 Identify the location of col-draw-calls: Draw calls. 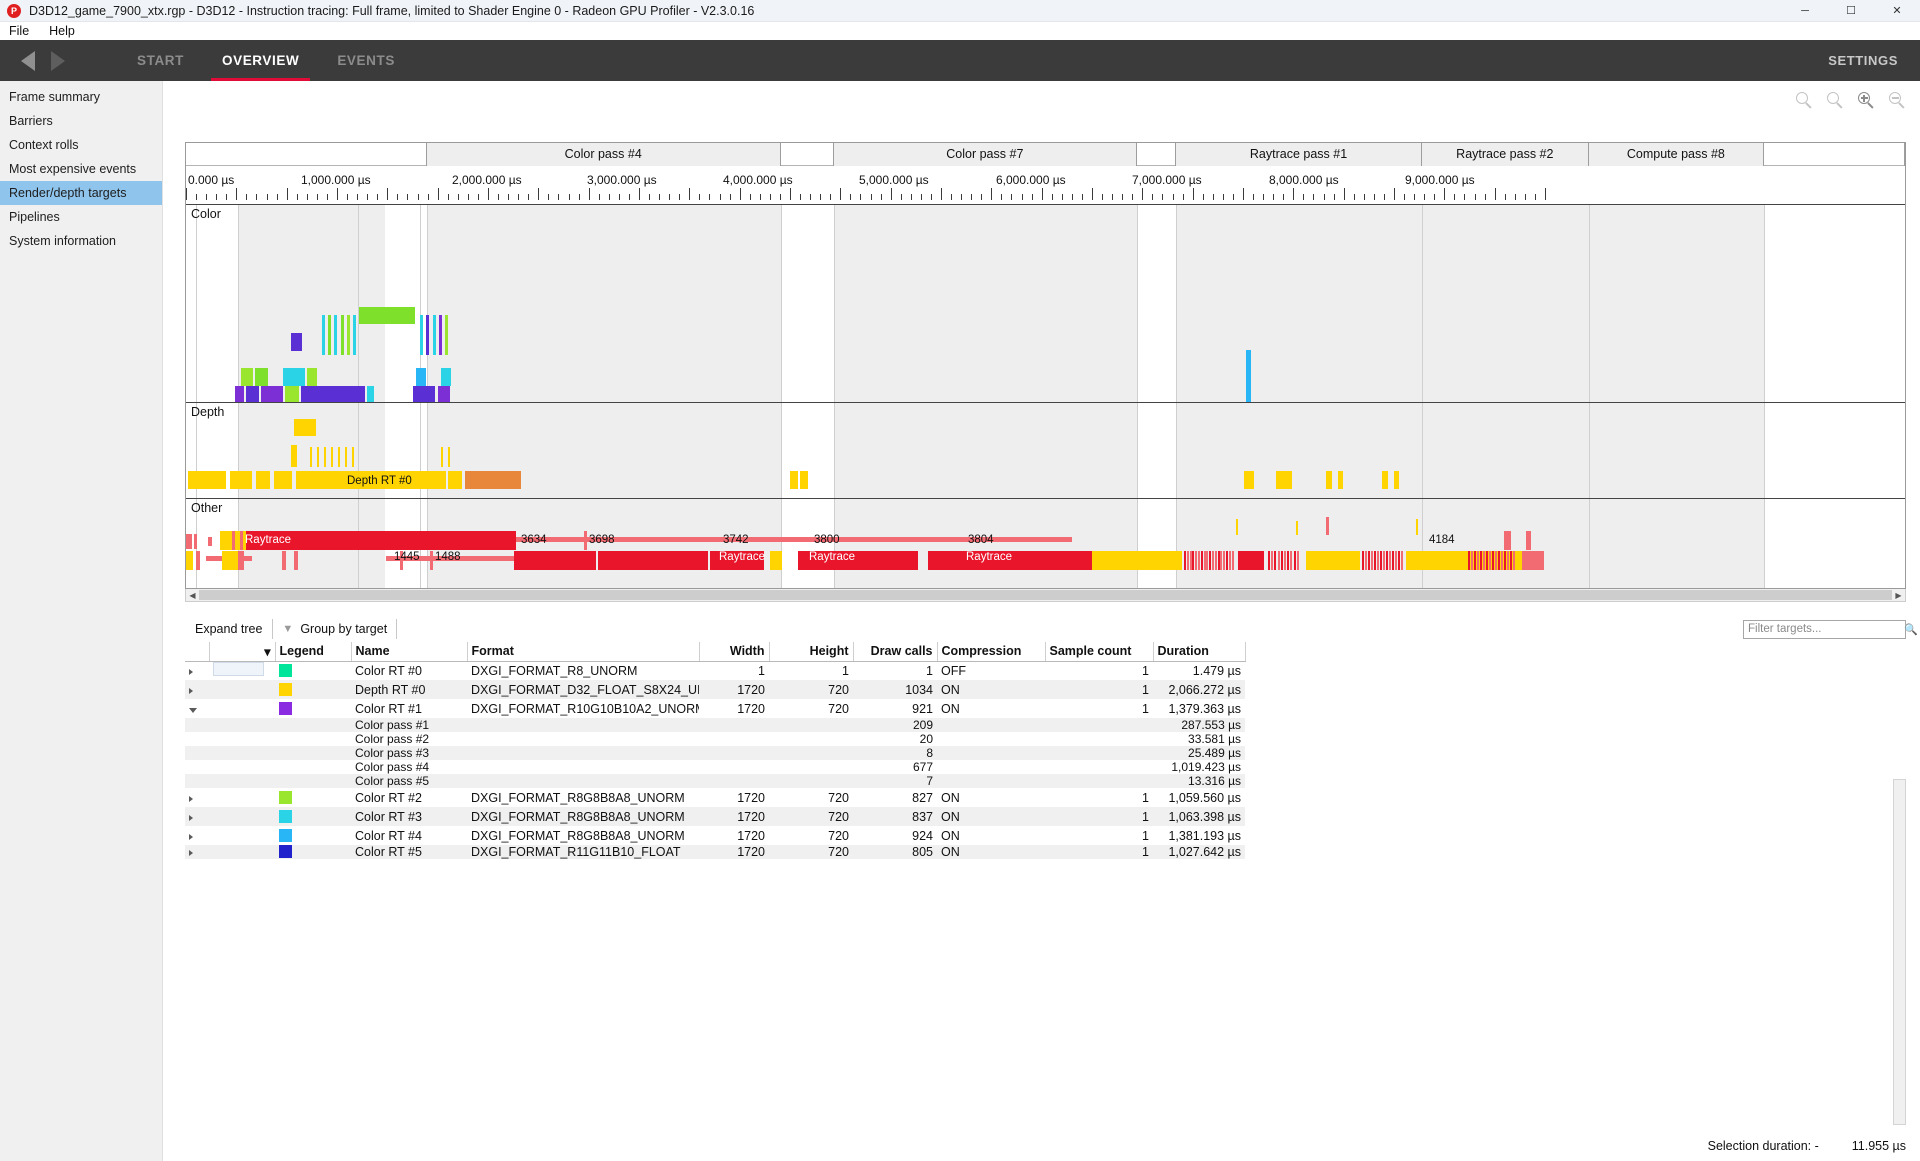
(895, 652).